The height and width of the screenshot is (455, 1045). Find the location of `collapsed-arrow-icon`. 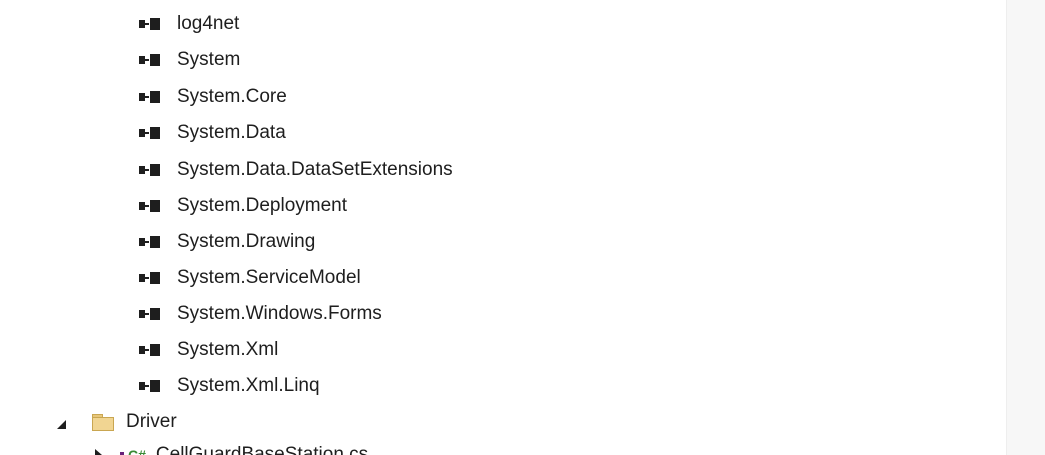

collapsed-arrow-icon is located at coordinates (98, 452).